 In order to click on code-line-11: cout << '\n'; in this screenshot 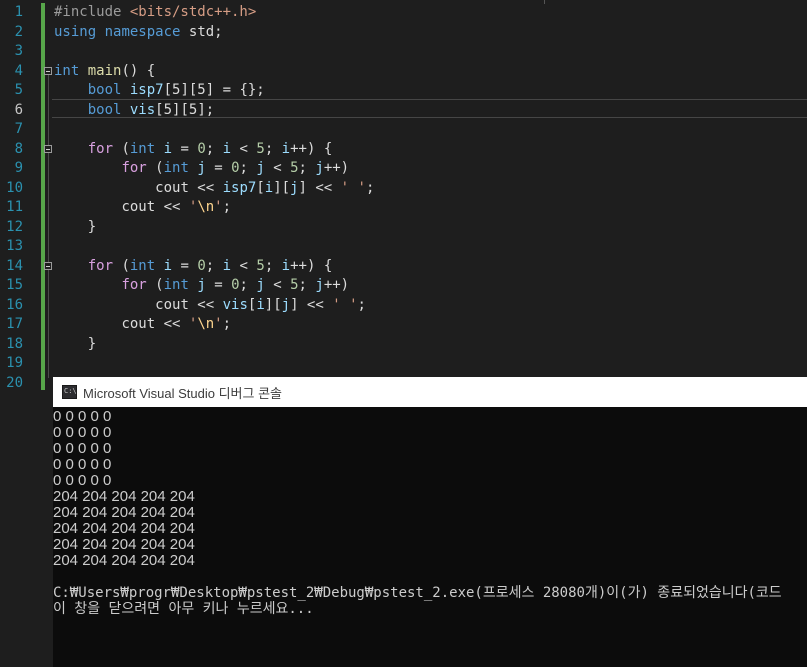, I will do `click(142, 208)`.